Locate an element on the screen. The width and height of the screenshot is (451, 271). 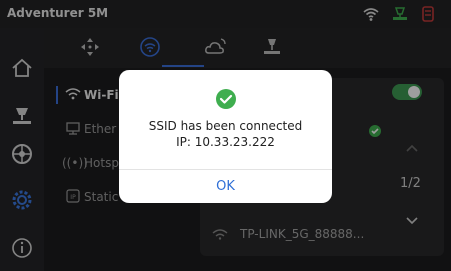
dialog-message-ssid: SSID has been connected is located at coordinates (225, 126).